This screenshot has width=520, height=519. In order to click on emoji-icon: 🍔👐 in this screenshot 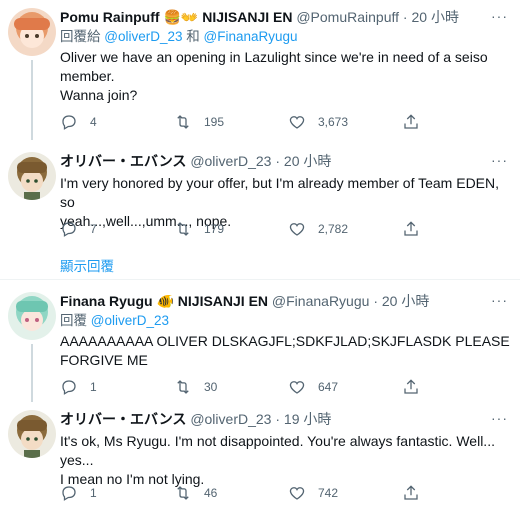, I will do `click(181, 17)`.